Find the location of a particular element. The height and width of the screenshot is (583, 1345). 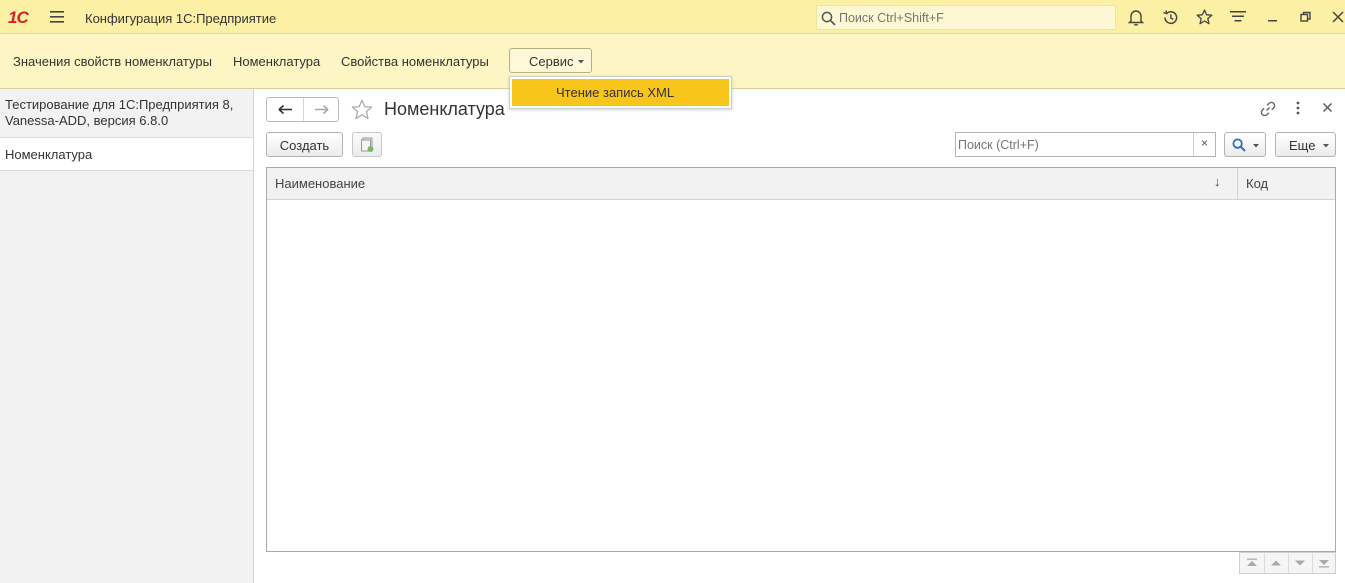

scroll-up-button is located at coordinates (1276, 563).